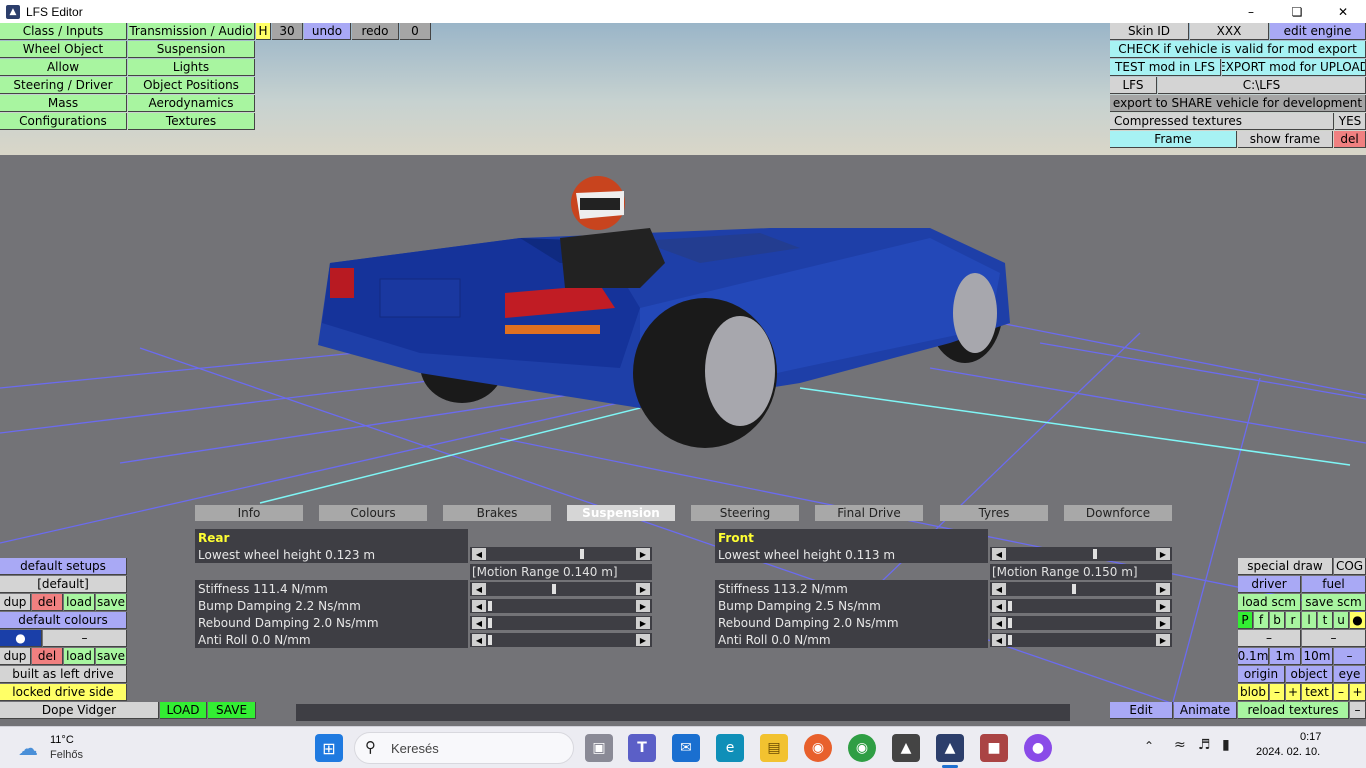 This screenshot has width=1366, height=768. I want to click on weather-widget: ☁ 11°C Felhős, so click(58, 748).